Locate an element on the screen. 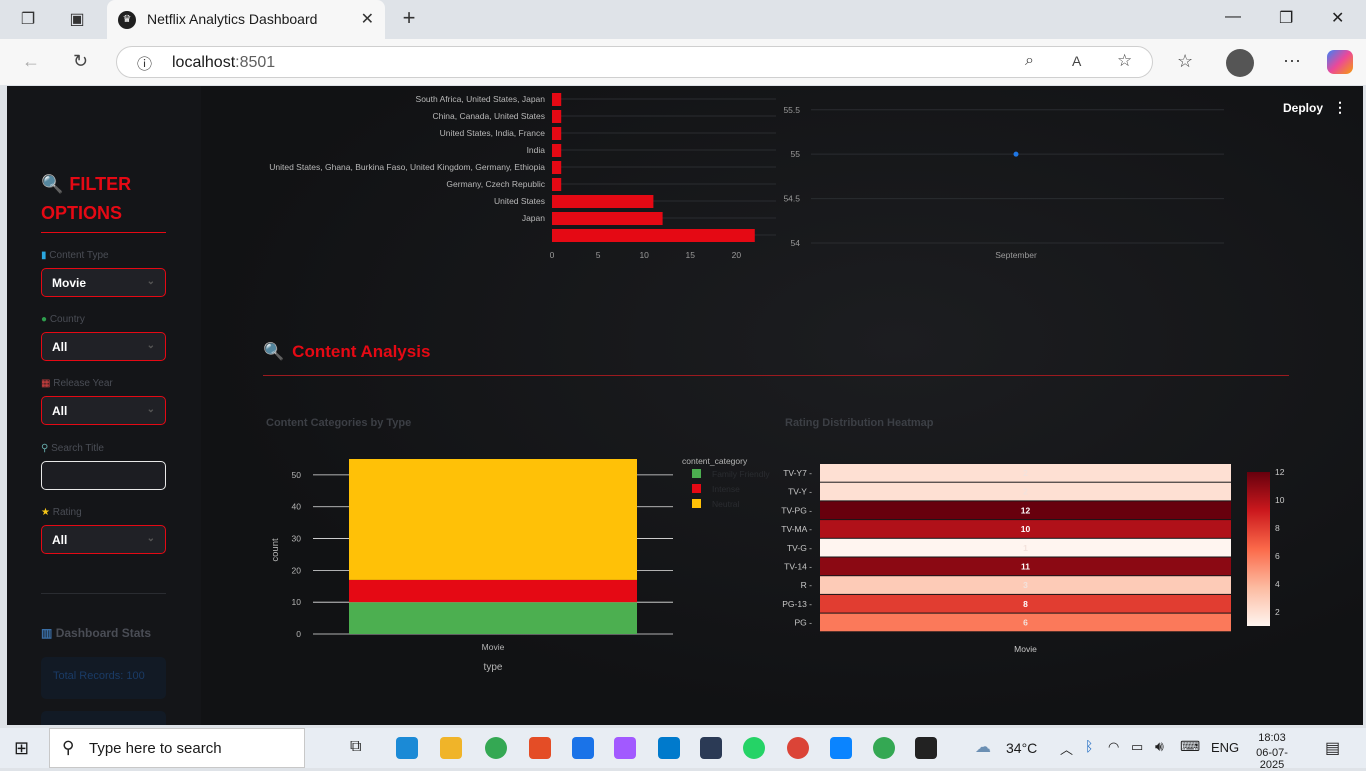 This screenshot has height=771, width=1366. y-tick-label: TV-G - is located at coordinates (799, 548).